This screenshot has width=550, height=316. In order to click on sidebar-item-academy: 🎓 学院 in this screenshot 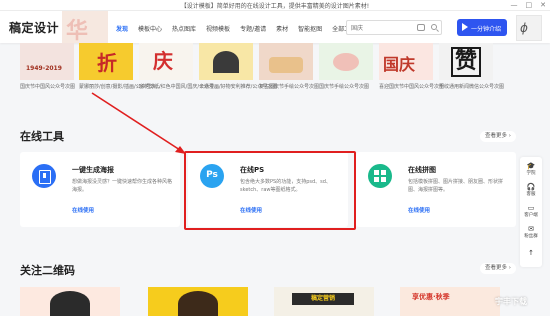, I will do `click(531, 169)`.